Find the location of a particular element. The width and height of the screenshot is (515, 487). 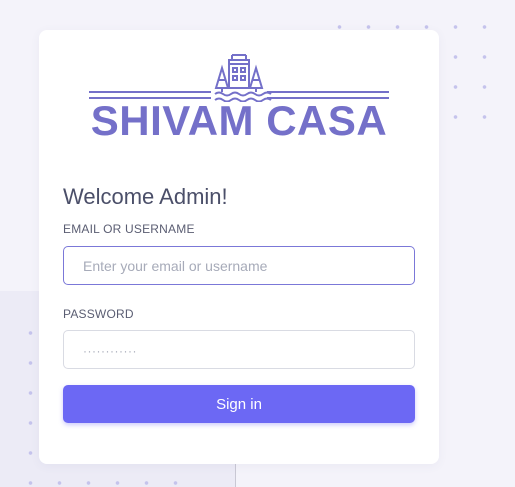

email-label: EMAIL OR USERNAME is located at coordinates (129, 229).